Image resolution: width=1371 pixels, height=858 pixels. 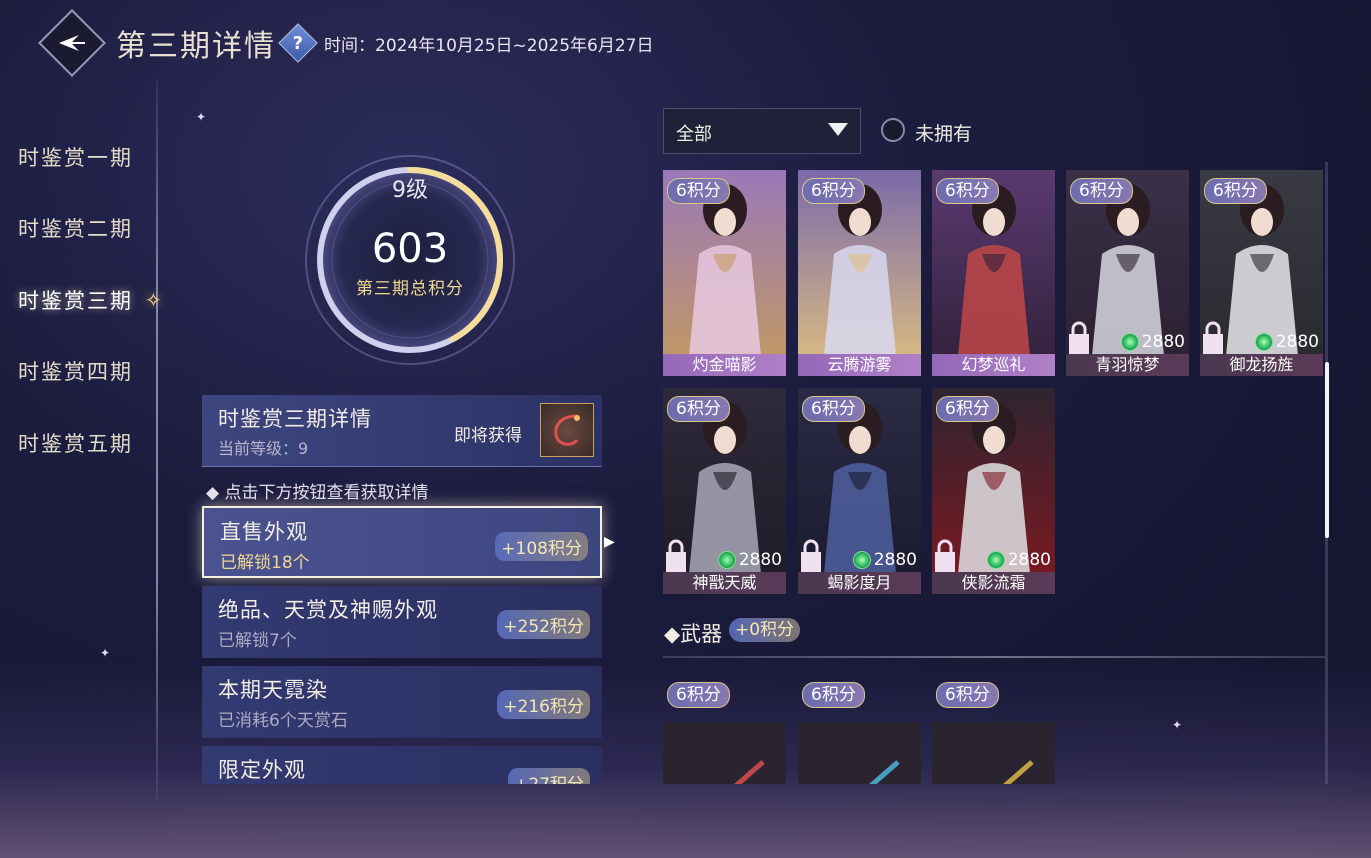 I want to click on outfit-name: 神戬天威, so click(x=724, y=583).